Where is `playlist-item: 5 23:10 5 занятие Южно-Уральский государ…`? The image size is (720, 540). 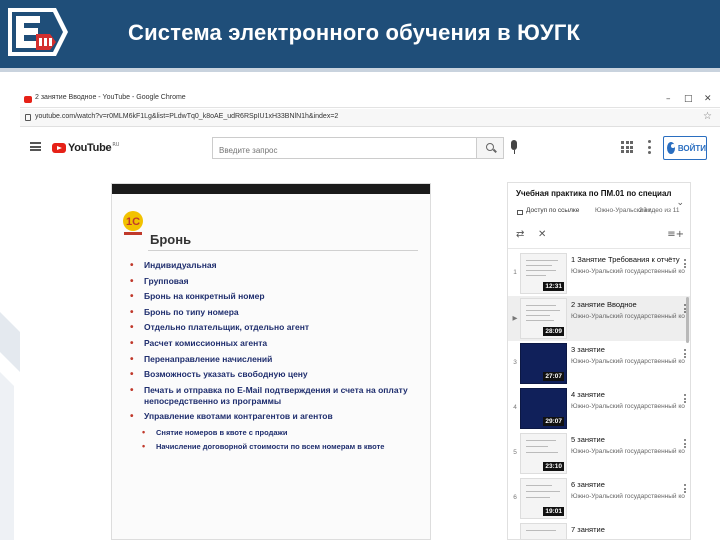
playlist-item: 5 23:10 5 занятие Южно-Уральский государ… is located at coordinates (599, 453).